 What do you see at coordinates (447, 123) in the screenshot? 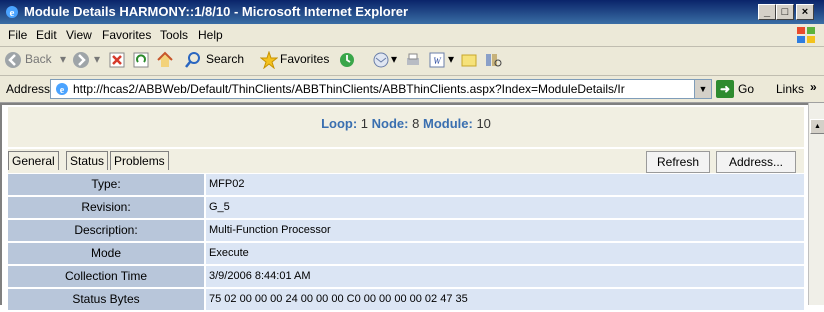
I see `module-label: Module:` at bounding box center [447, 123].